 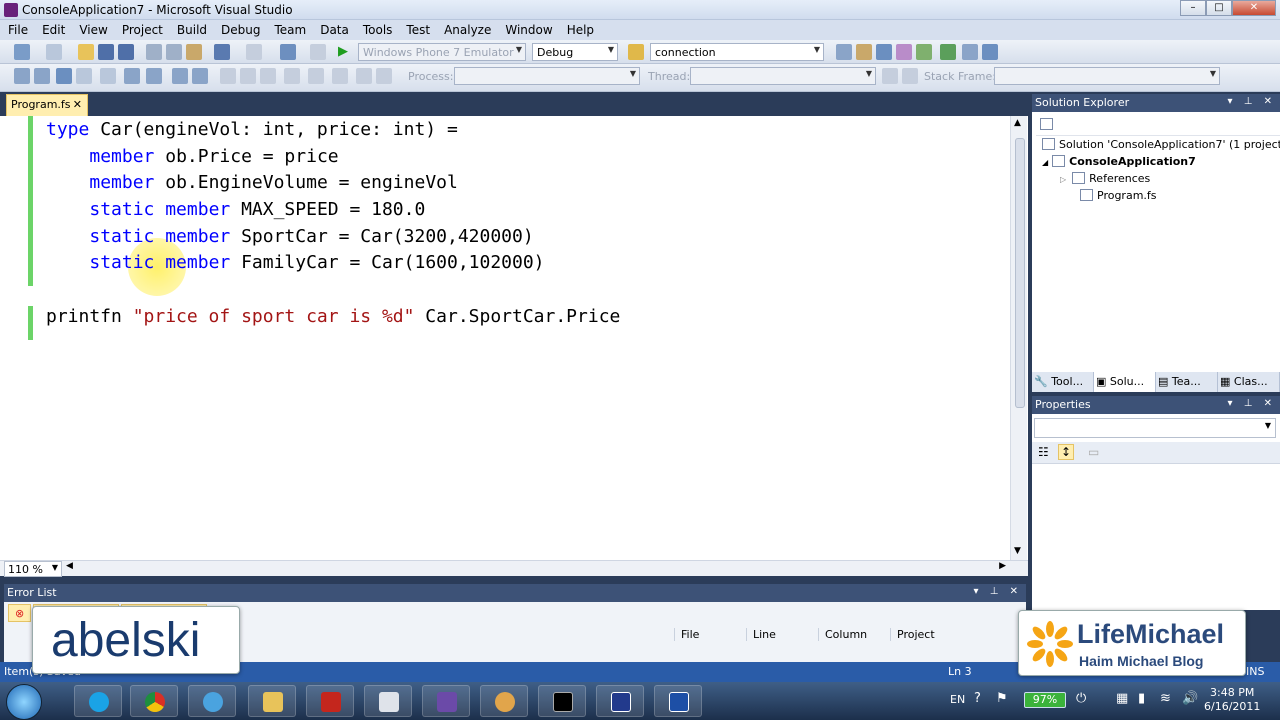 What do you see at coordinates (1118, 195) in the screenshot?
I see `tree-program-fs: Program.fs` at bounding box center [1118, 195].